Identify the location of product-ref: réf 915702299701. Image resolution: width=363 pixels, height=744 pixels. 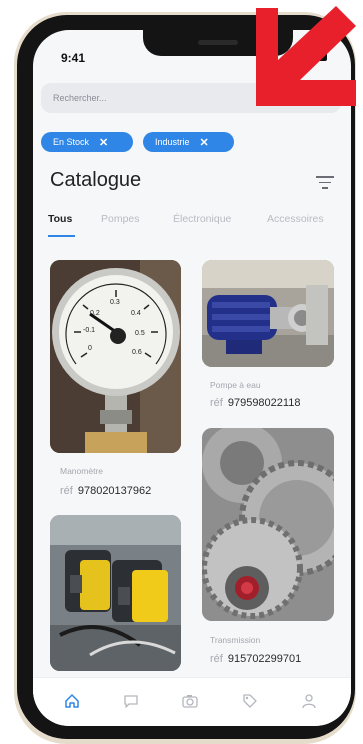
(255, 659).